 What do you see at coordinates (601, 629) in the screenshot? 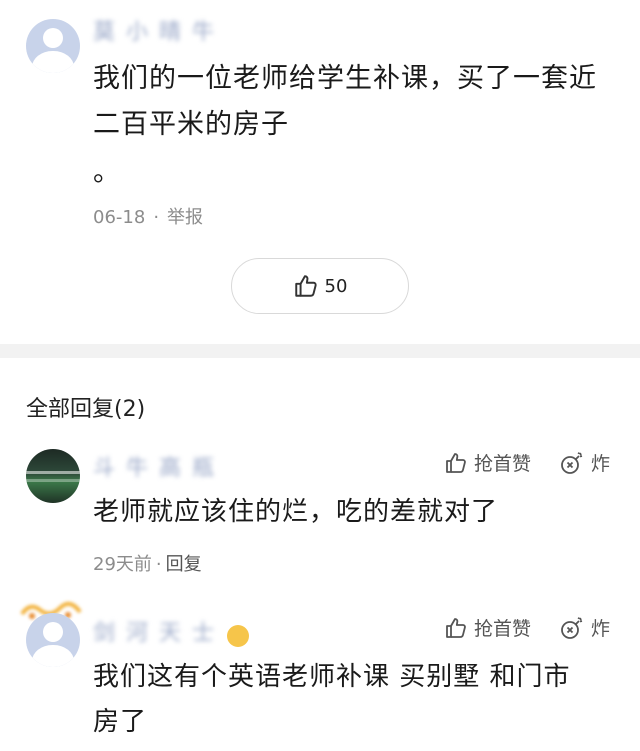
I see `reply-2-bomb-label: 炸` at bounding box center [601, 629].